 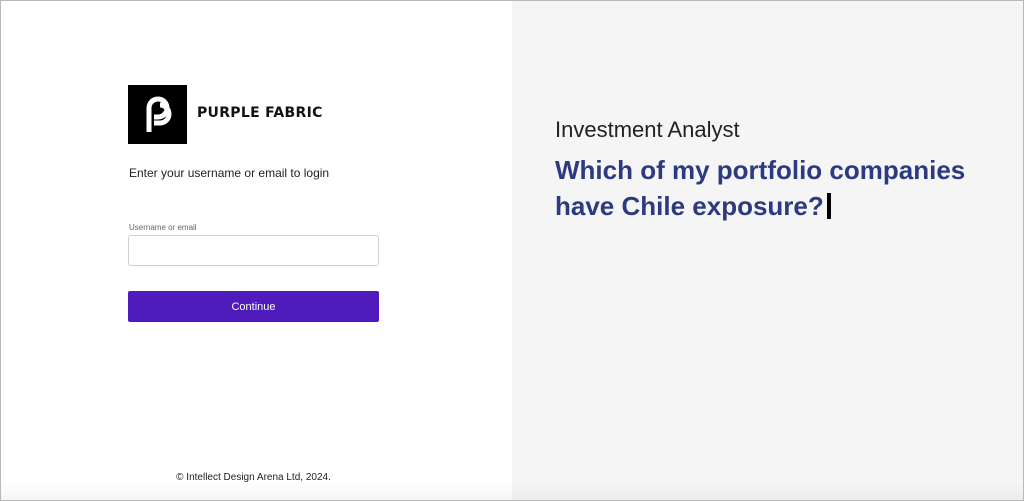 I want to click on role-title: Investment Analyst, so click(x=647, y=129).